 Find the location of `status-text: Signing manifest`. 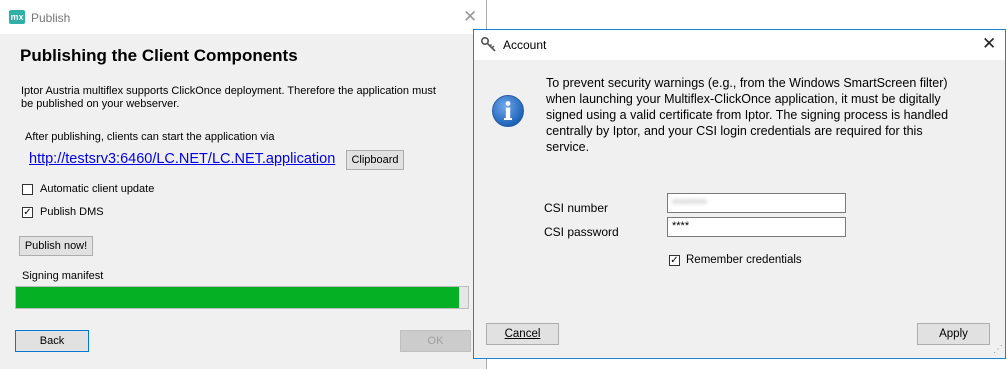

status-text: Signing manifest is located at coordinates (63, 276).